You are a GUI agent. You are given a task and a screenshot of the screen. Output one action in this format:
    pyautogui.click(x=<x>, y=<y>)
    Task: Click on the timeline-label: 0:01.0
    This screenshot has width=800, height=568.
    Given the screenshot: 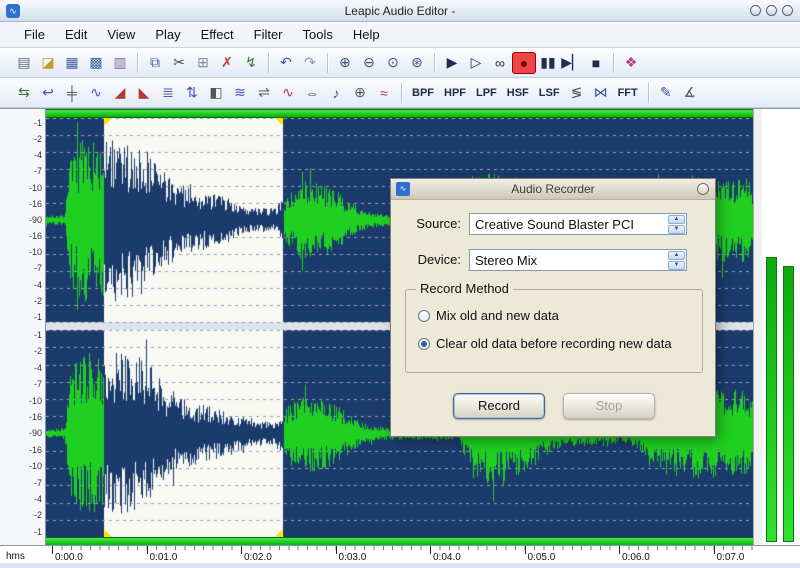 What is the action you would take?
    pyautogui.click(x=163, y=557)
    